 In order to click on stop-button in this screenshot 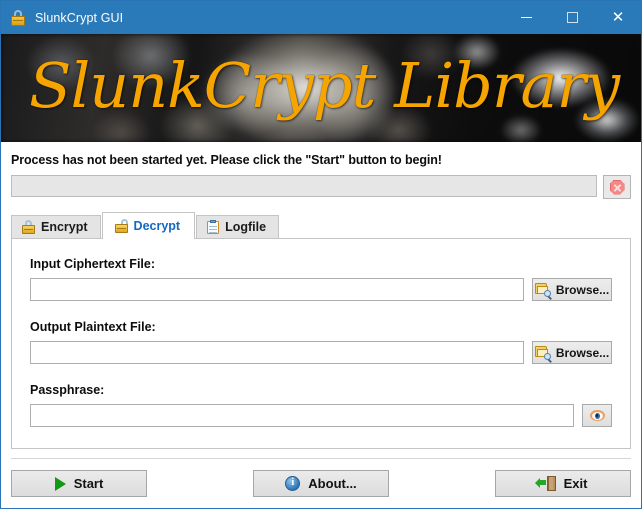, I will do `click(617, 187)`.